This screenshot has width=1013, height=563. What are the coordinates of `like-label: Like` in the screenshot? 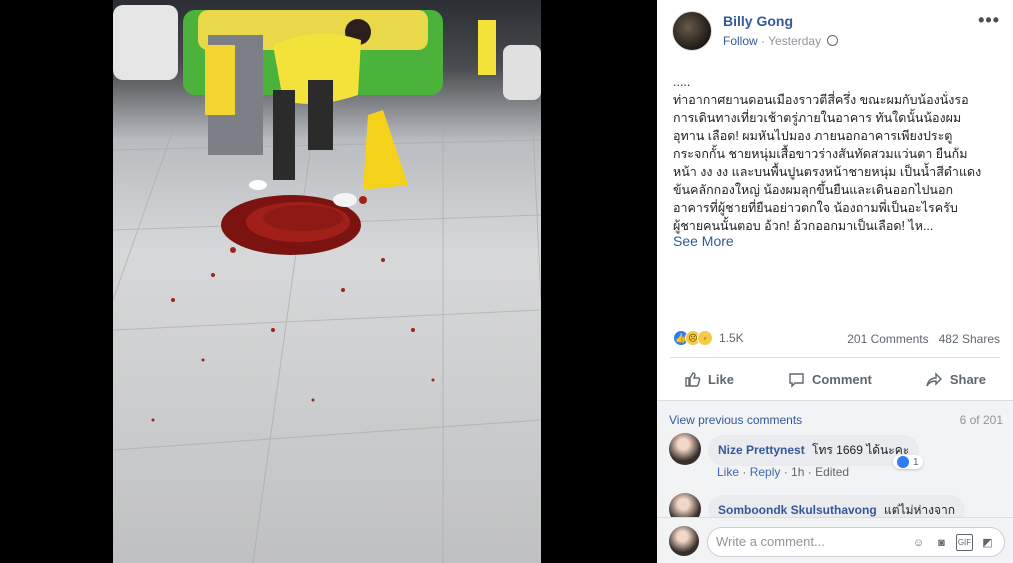 It's located at (720, 379).